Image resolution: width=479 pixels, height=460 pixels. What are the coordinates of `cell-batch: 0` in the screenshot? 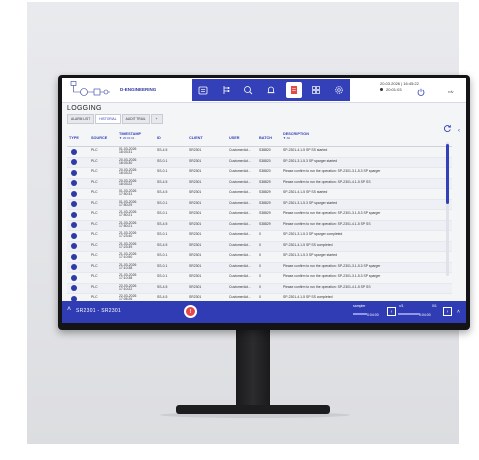 It's located at (260, 265).